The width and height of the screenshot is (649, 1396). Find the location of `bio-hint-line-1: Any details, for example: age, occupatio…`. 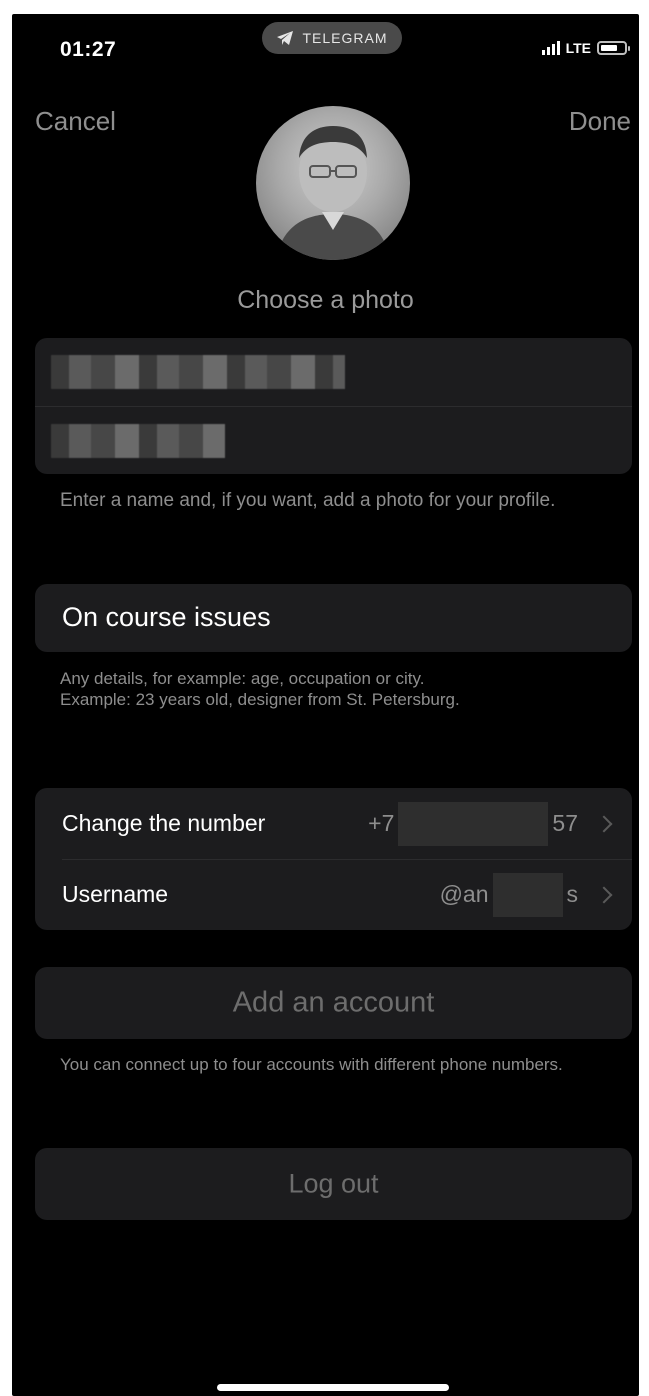

bio-hint-line-1: Any details, for example: age, occupatio… is located at coordinates (242, 678).